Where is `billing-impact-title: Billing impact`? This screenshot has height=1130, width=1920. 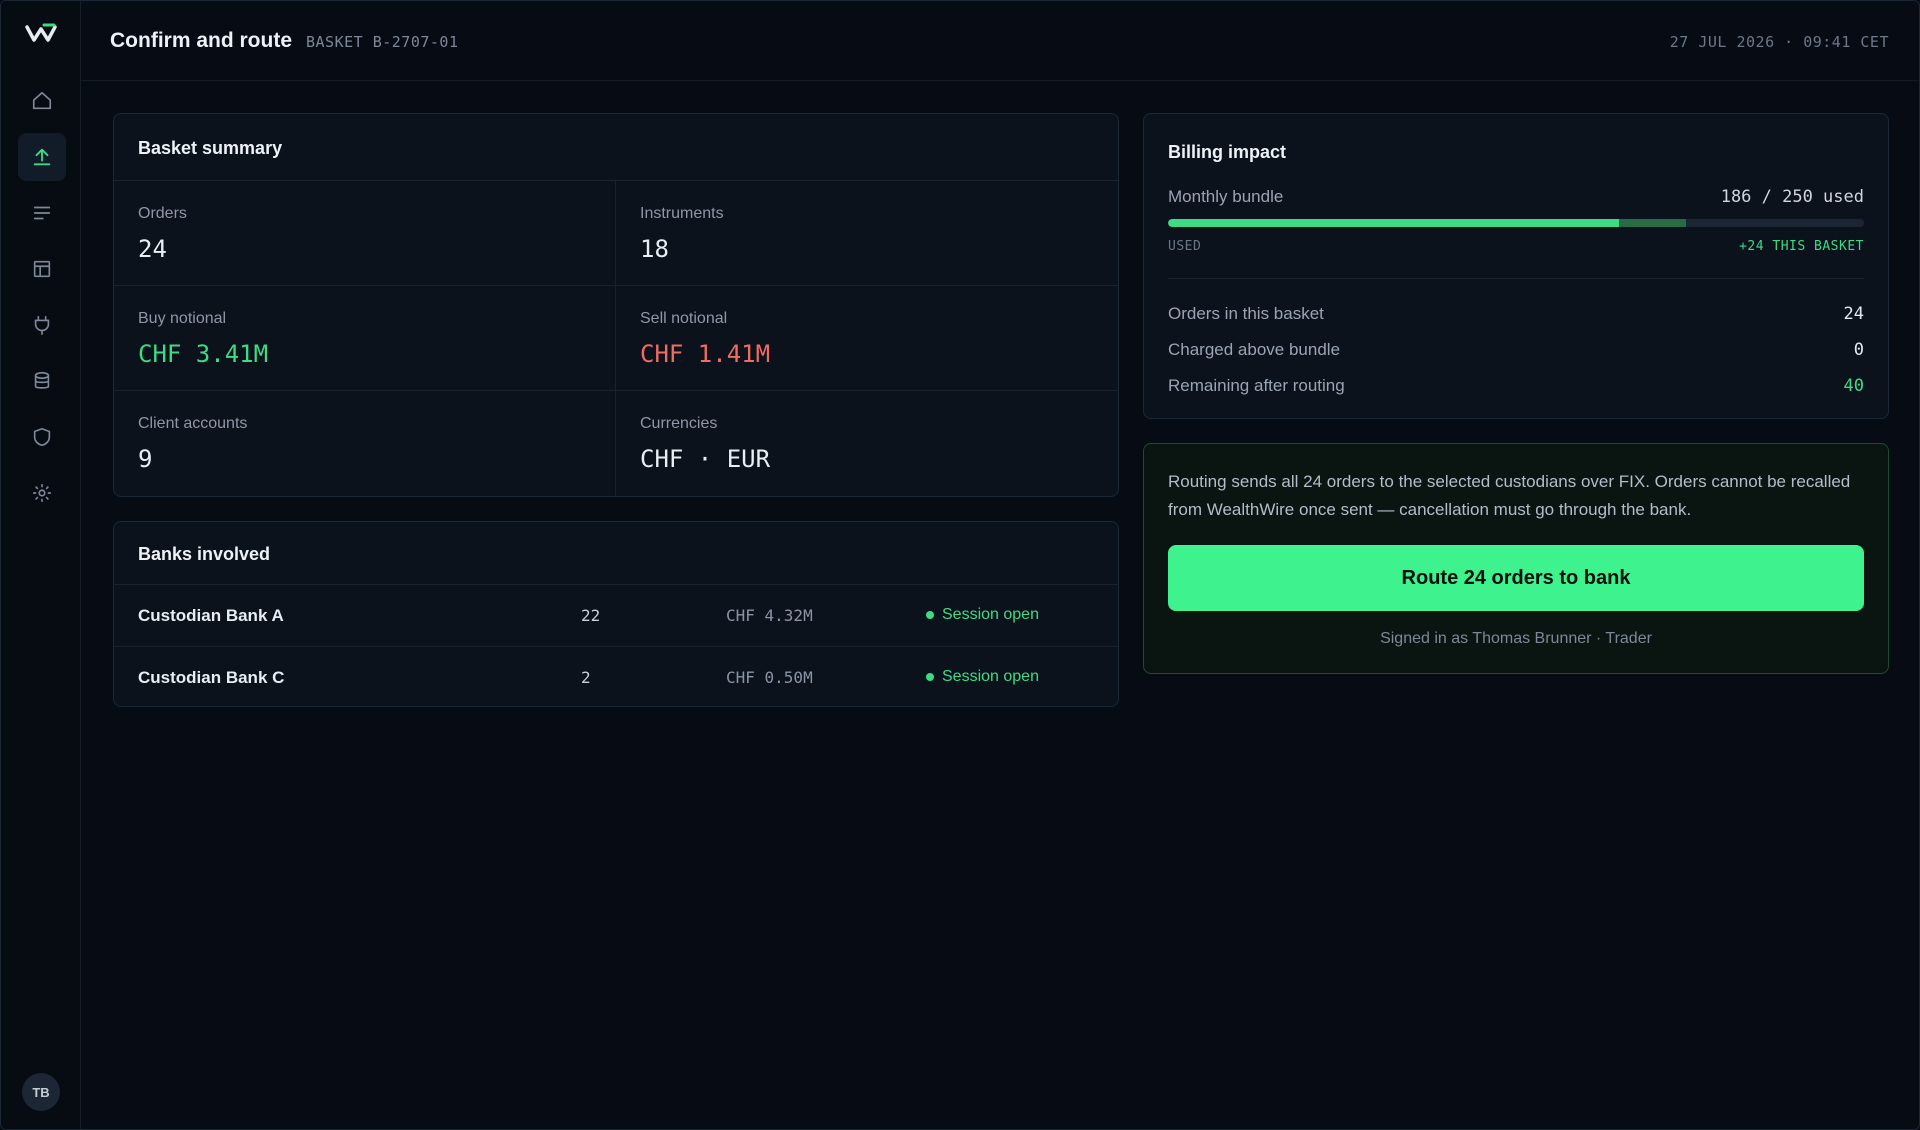
billing-impact-title: Billing impact is located at coordinates (1227, 152).